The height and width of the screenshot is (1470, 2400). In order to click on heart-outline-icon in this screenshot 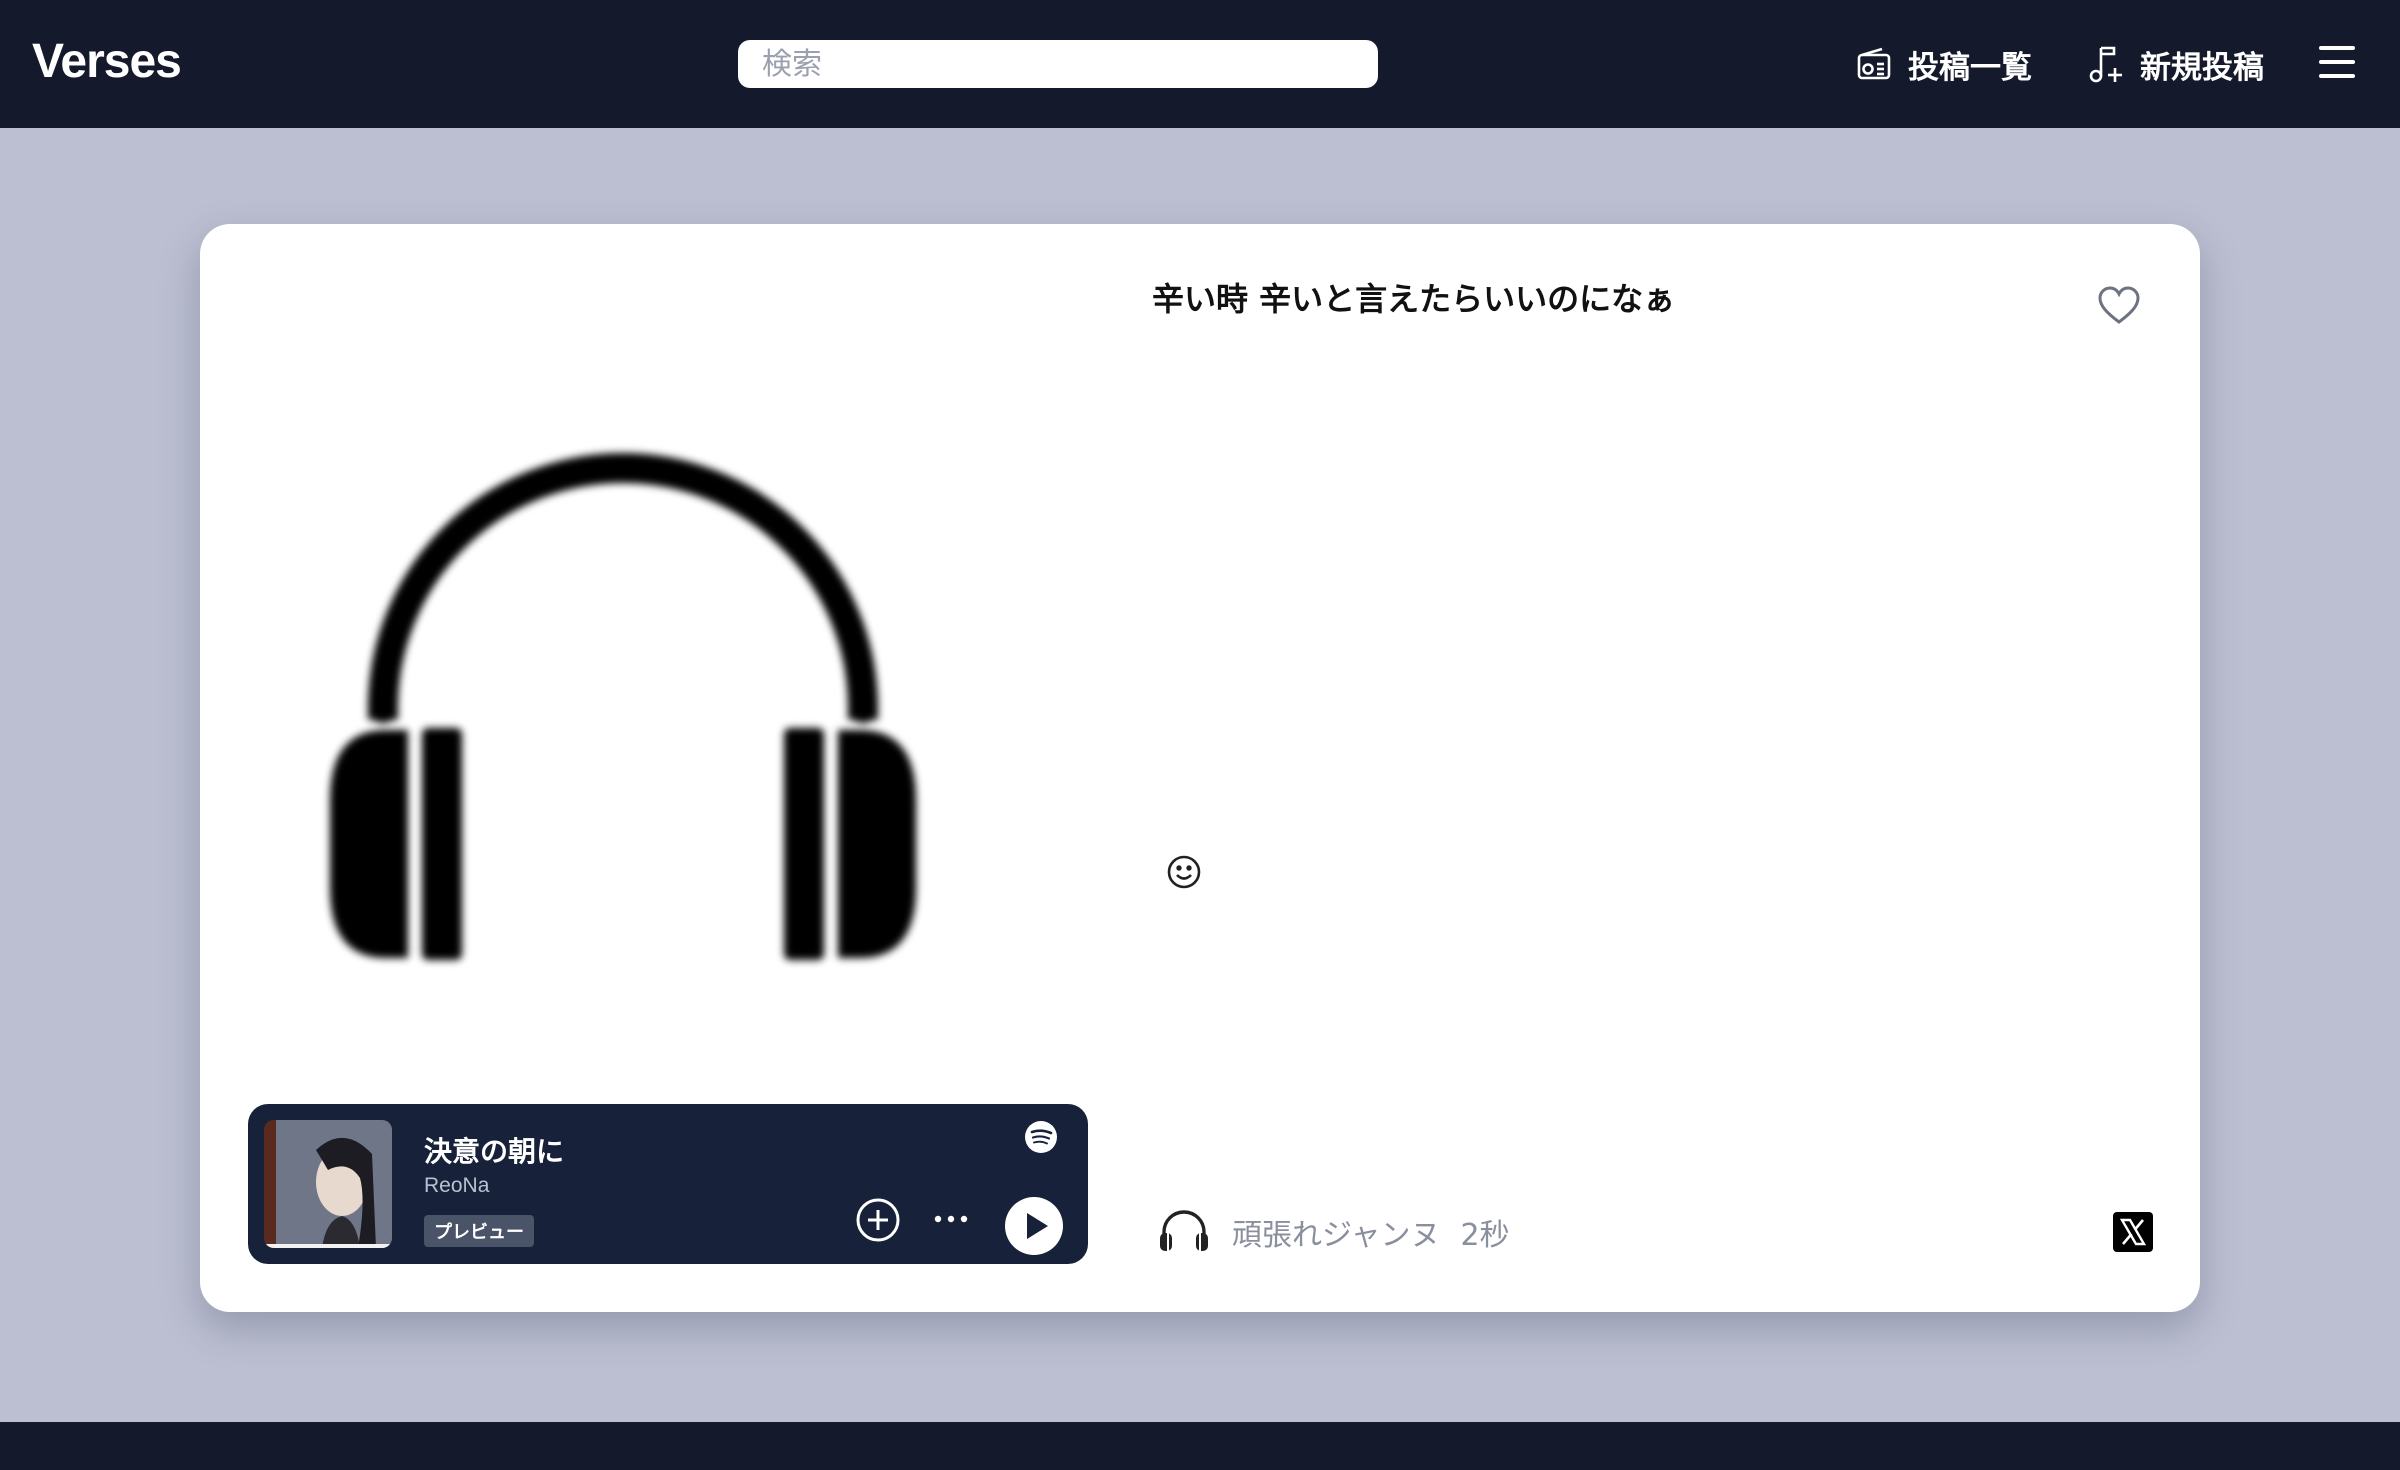, I will do `click(2119, 308)`.